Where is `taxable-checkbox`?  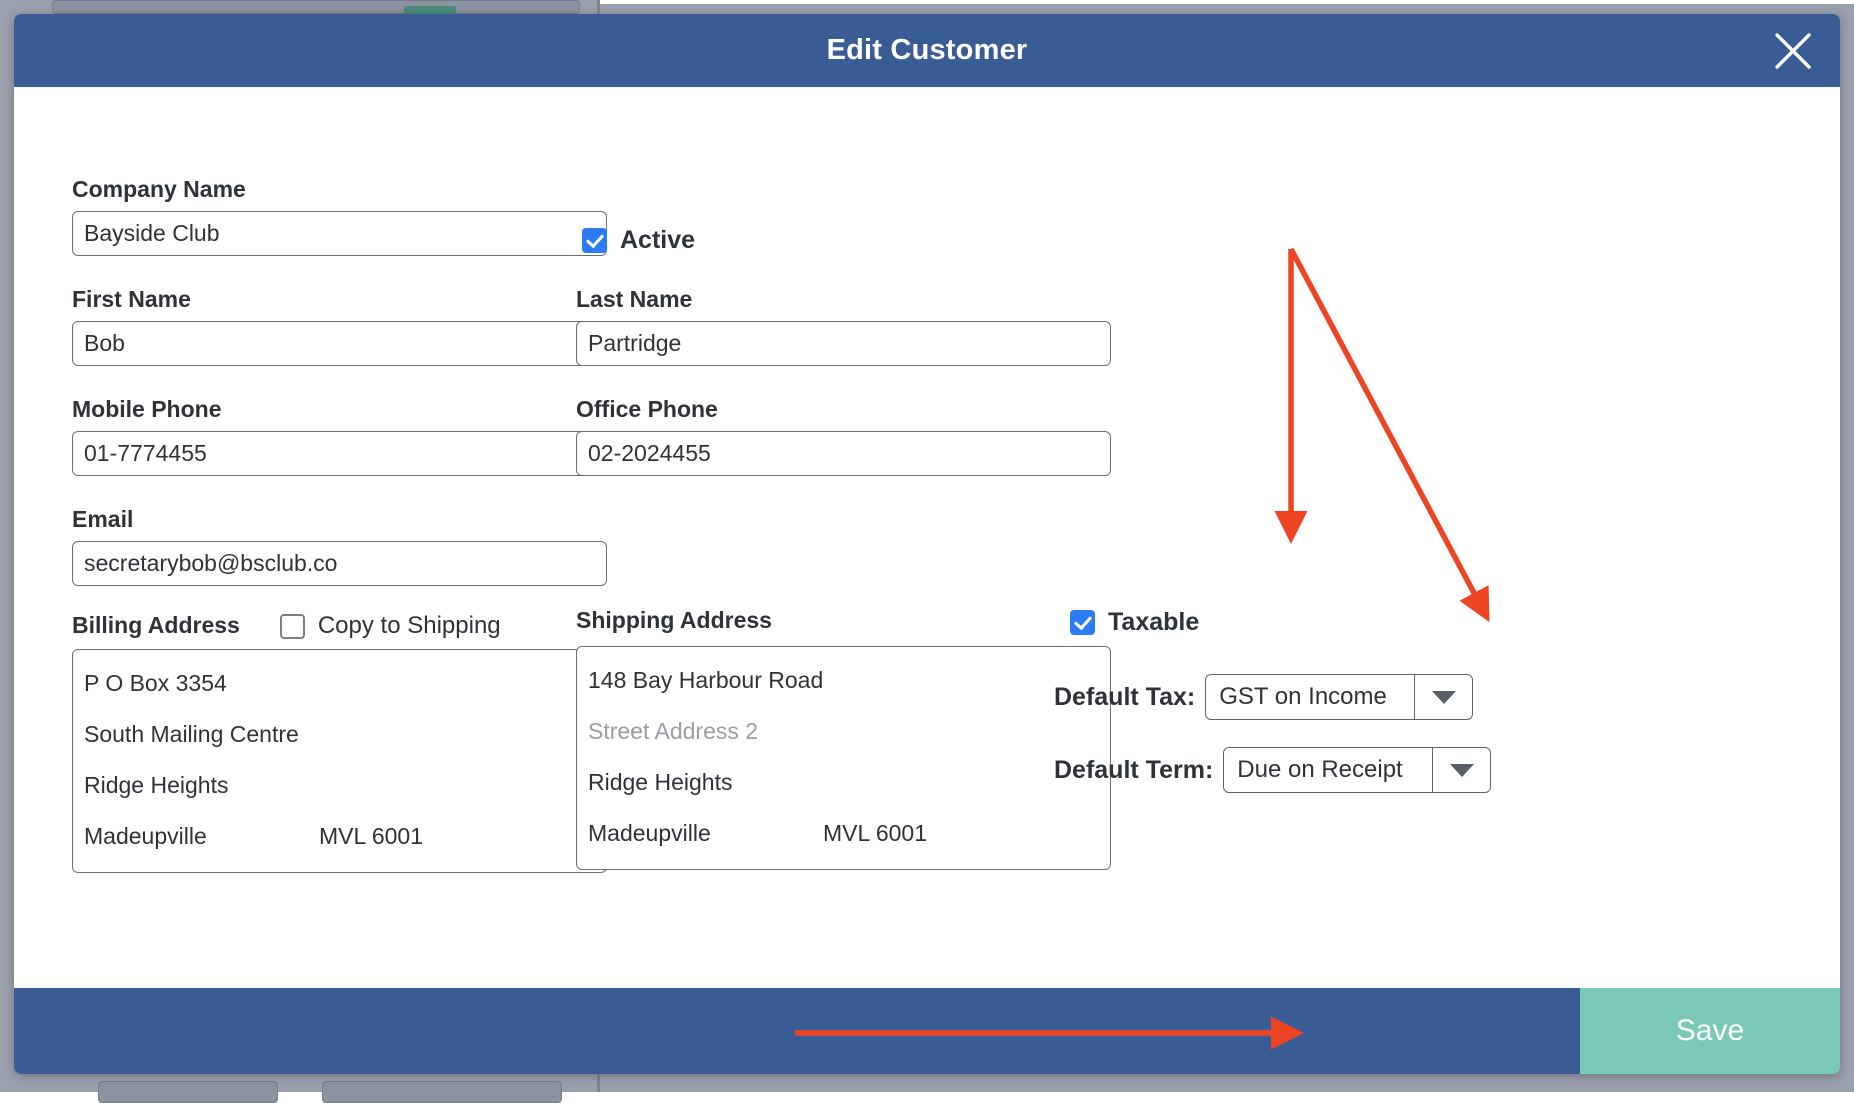 taxable-checkbox is located at coordinates (1082, 622).